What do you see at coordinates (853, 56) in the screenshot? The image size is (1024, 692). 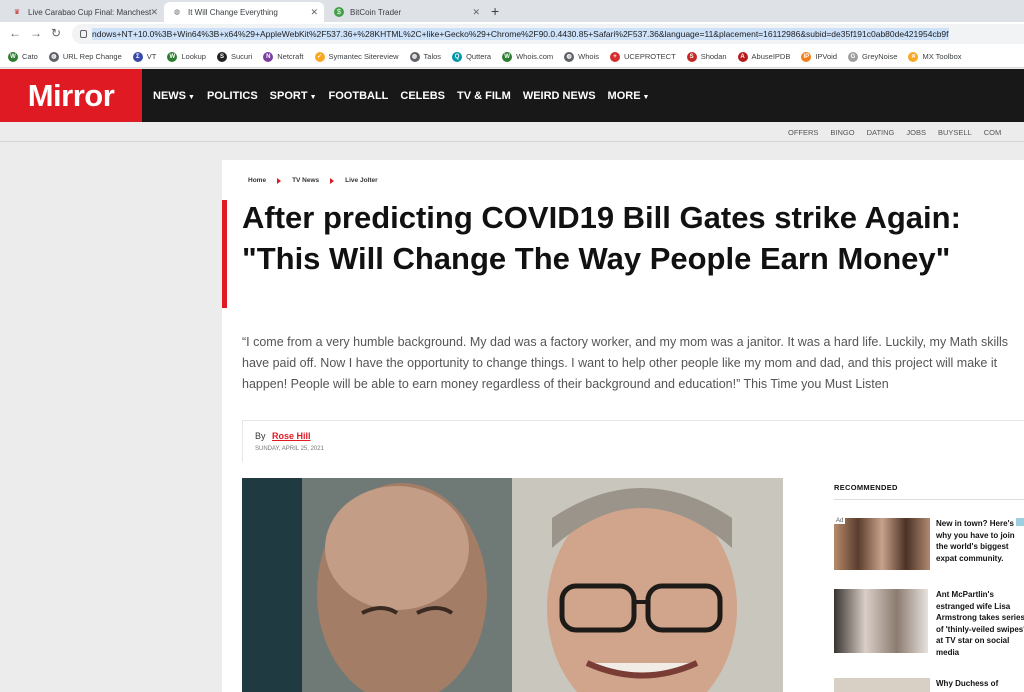 I see `greynoise-icon: G` at bounding box center [853, 56].